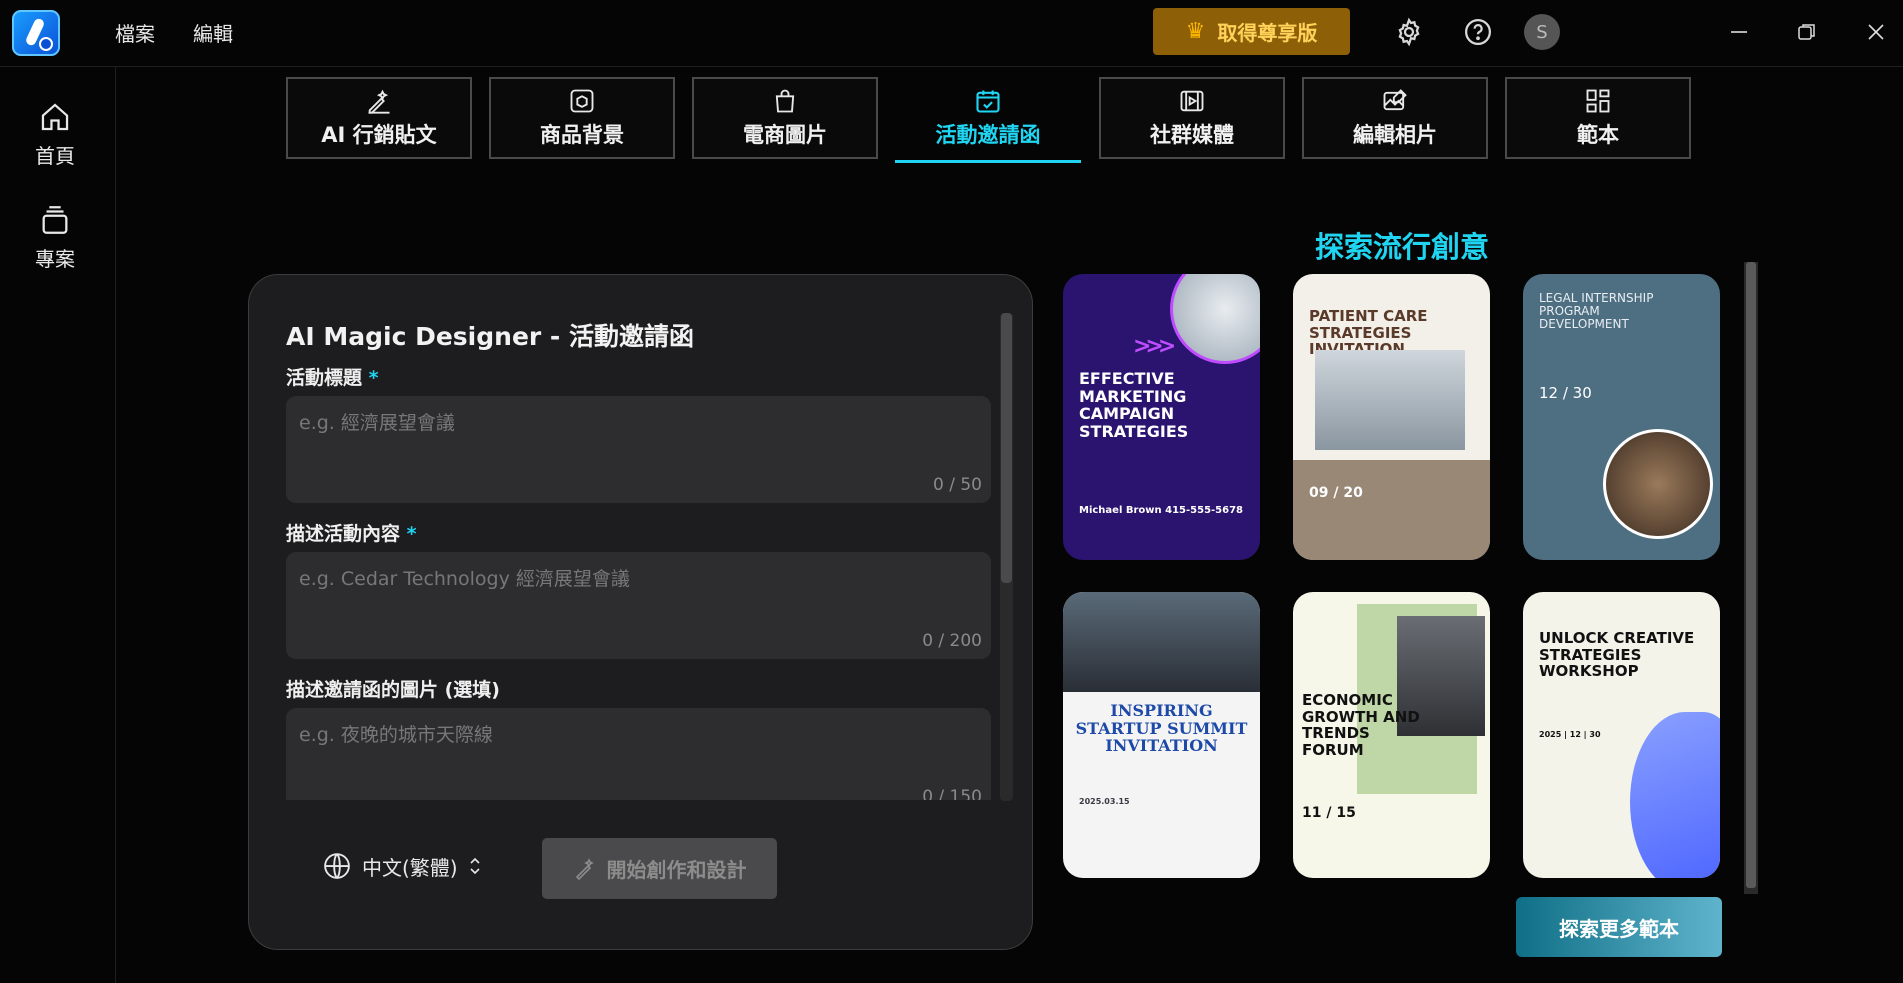  What do you see at coordinates (1478, 32) in the screenshot?
I see `help-icon` at bounding box center [1478, 32].